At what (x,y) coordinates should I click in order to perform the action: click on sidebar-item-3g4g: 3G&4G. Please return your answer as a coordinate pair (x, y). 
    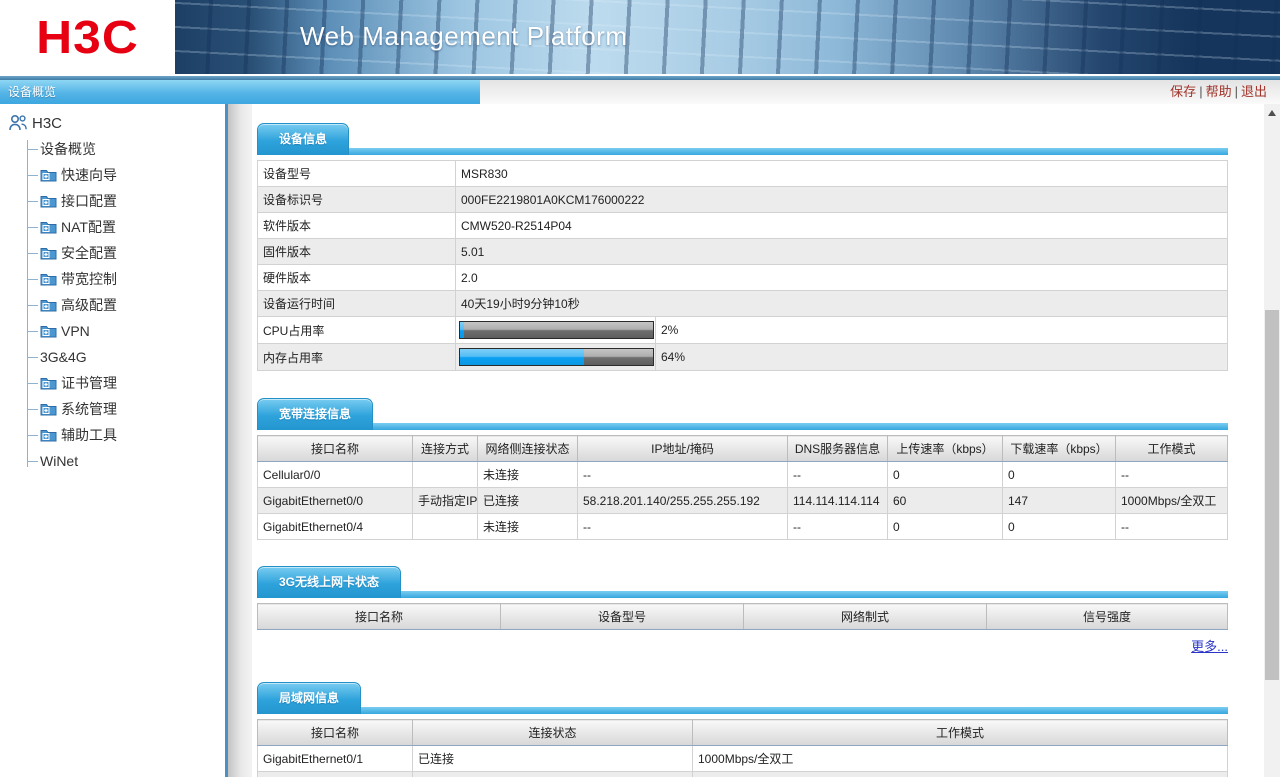
    Looking at the image, I should click on (112, 357).